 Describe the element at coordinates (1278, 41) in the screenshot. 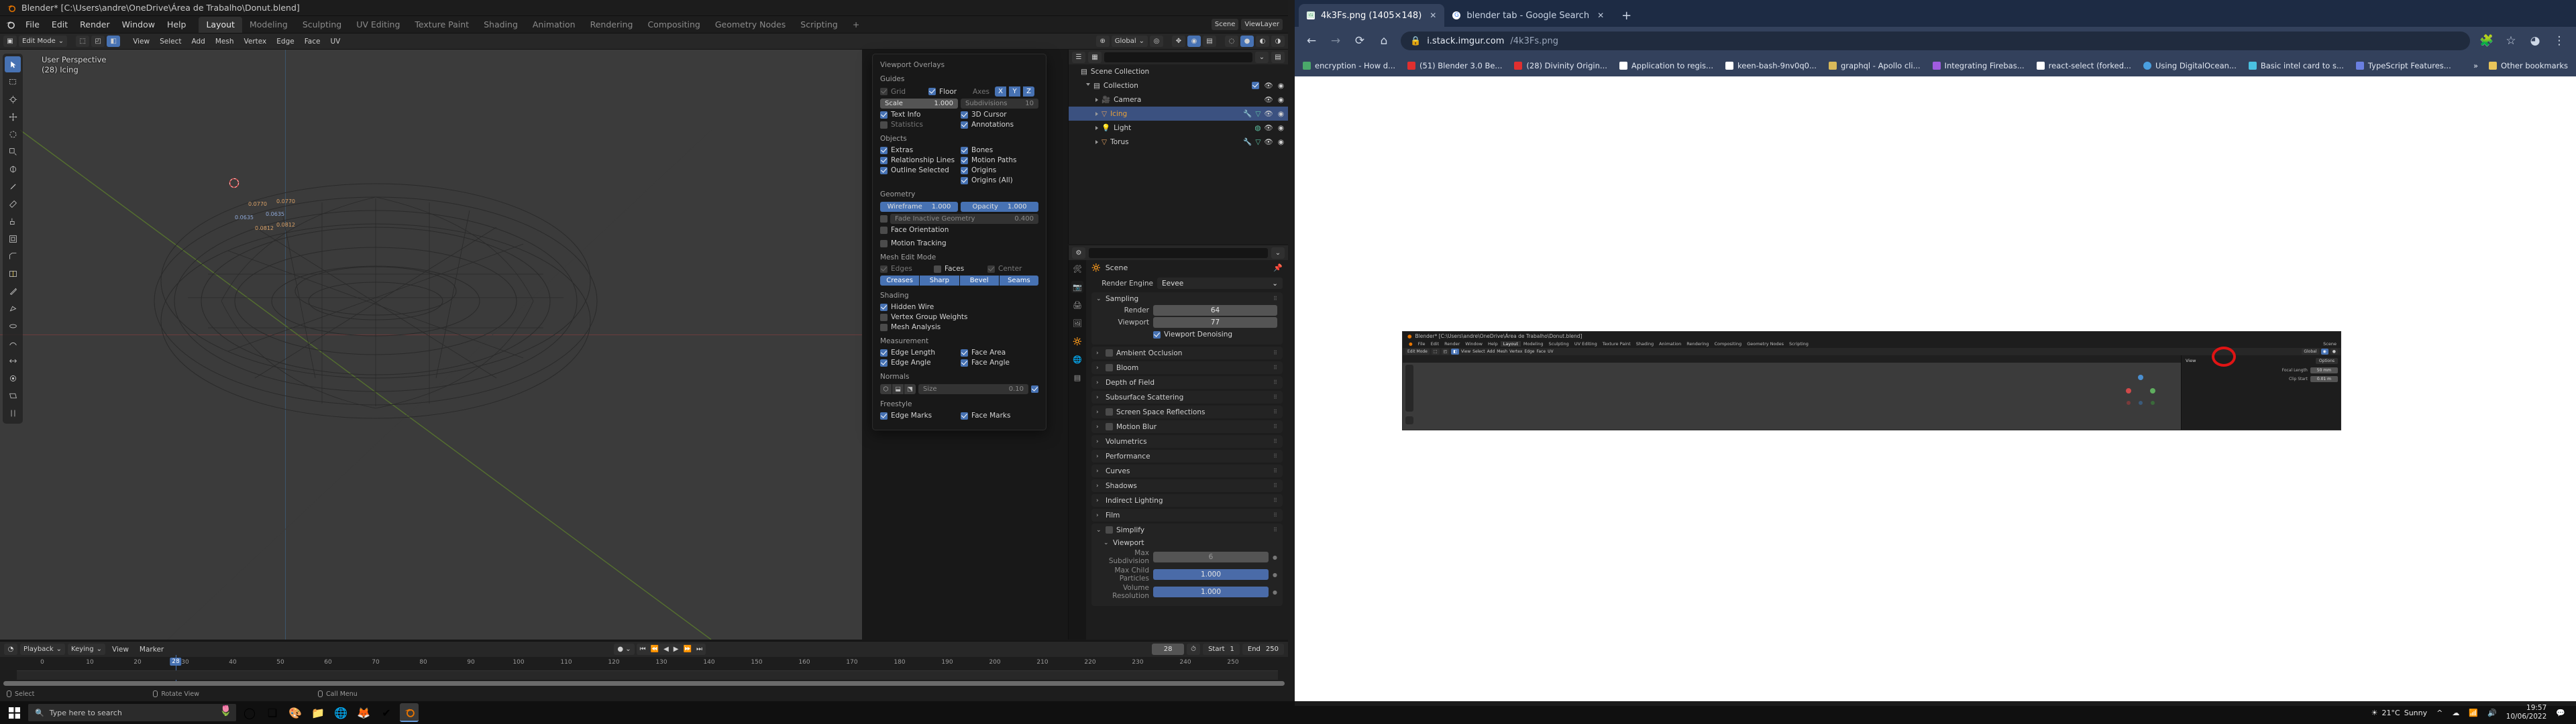

I see `shading-rendered-icon: ◑` at that location.